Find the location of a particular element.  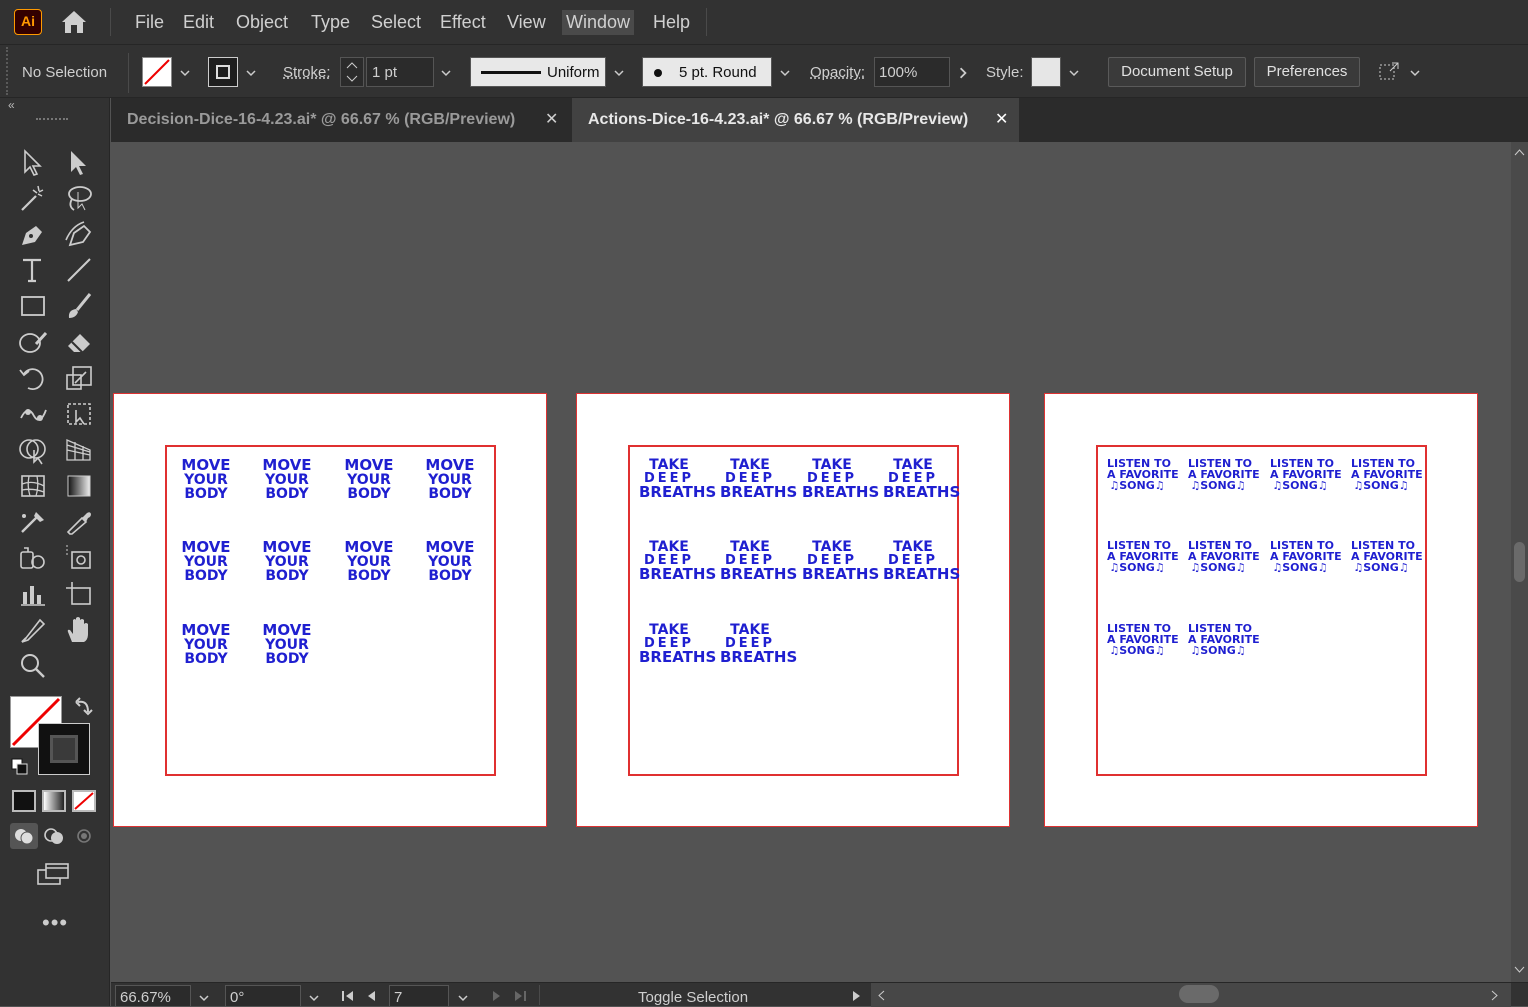

opacity-label: Opacity: is located at coordinates (837, 72).